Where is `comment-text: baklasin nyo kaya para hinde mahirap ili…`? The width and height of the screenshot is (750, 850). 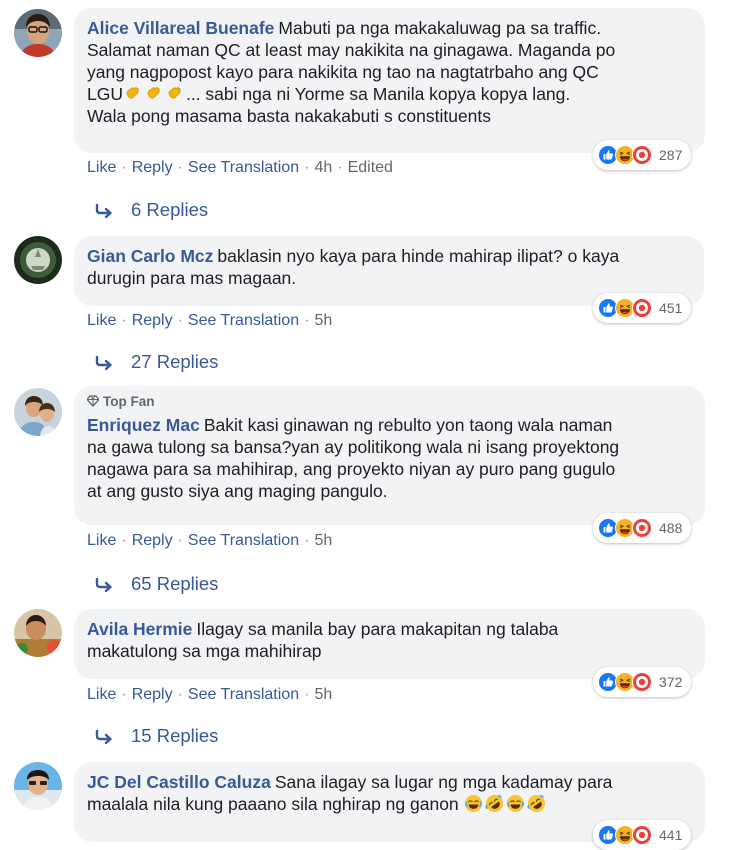
comment-text: baklasin nyo kaya para hinde mahirap ili… is located at coordinates (418, 256).